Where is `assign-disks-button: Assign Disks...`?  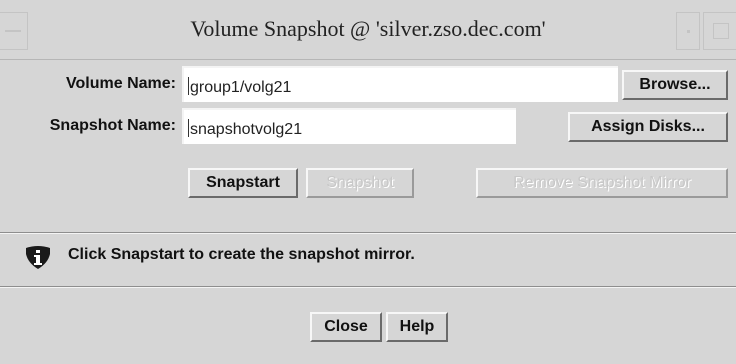
assign-disks-button: Assign Disks... is located at coordinates (648, 127).